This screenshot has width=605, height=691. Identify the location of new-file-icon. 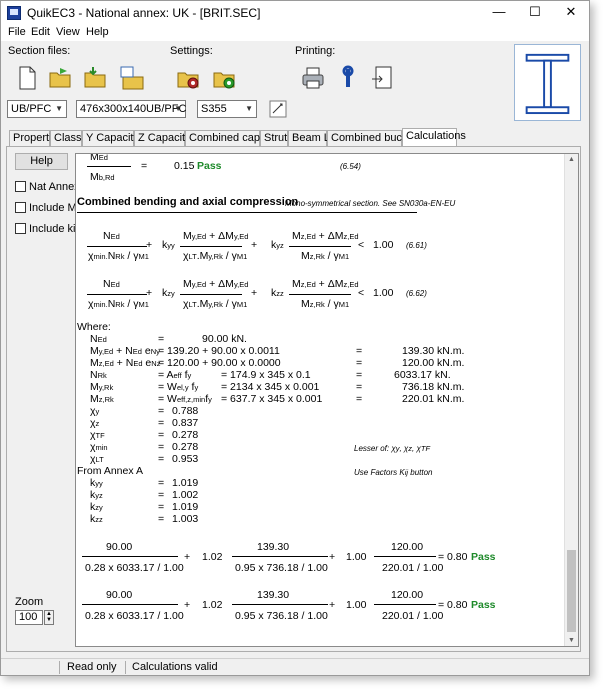
(27, 78).